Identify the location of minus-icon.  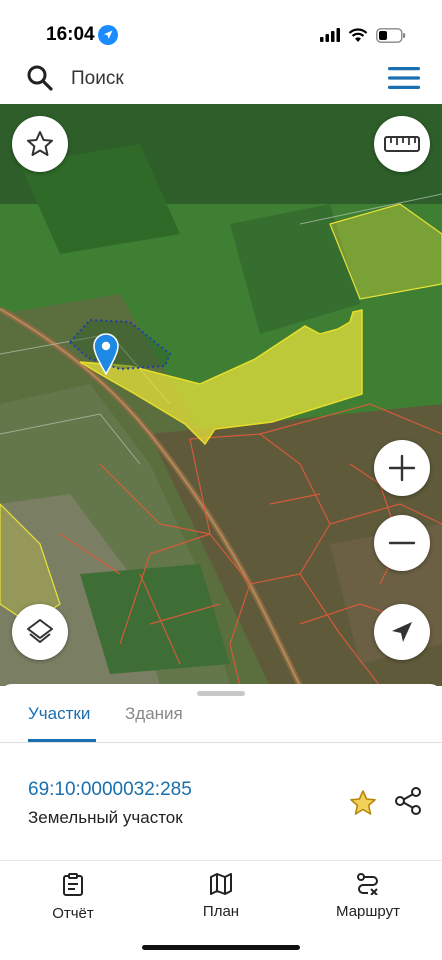
(402, 543).